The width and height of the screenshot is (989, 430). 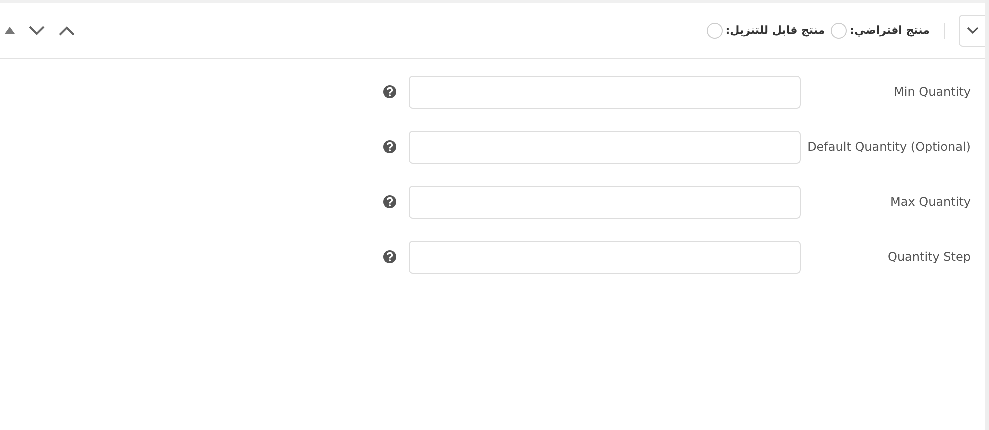 What do you see at coordinates (890, 30) in the screenshot?
I see `option-label: منتج افتراضي:` at bounding box center [890, 30].